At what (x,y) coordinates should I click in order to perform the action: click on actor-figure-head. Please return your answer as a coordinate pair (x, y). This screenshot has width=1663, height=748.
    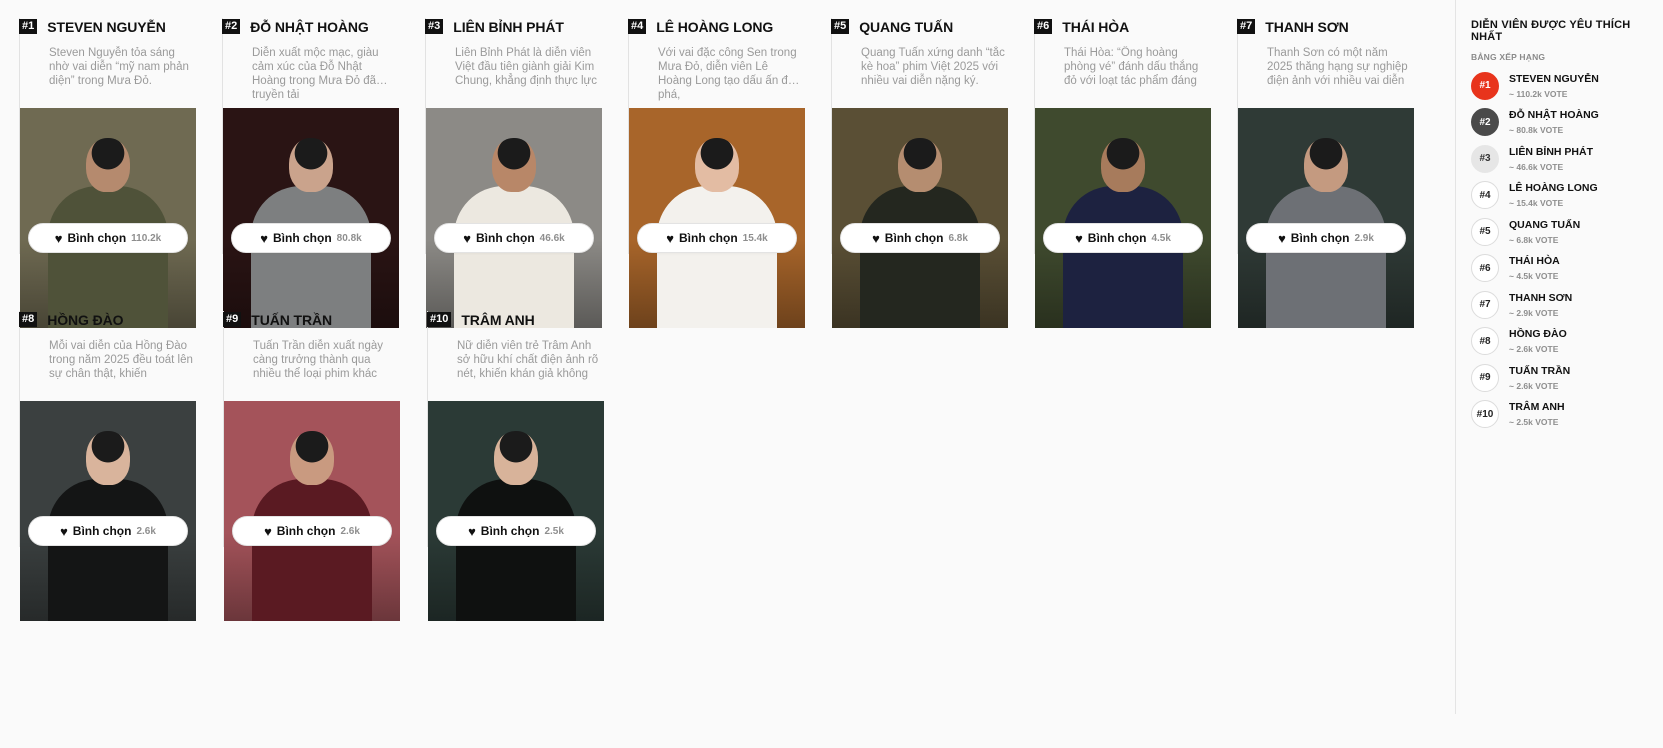
    Looking at the image, I should click on (920, 165).